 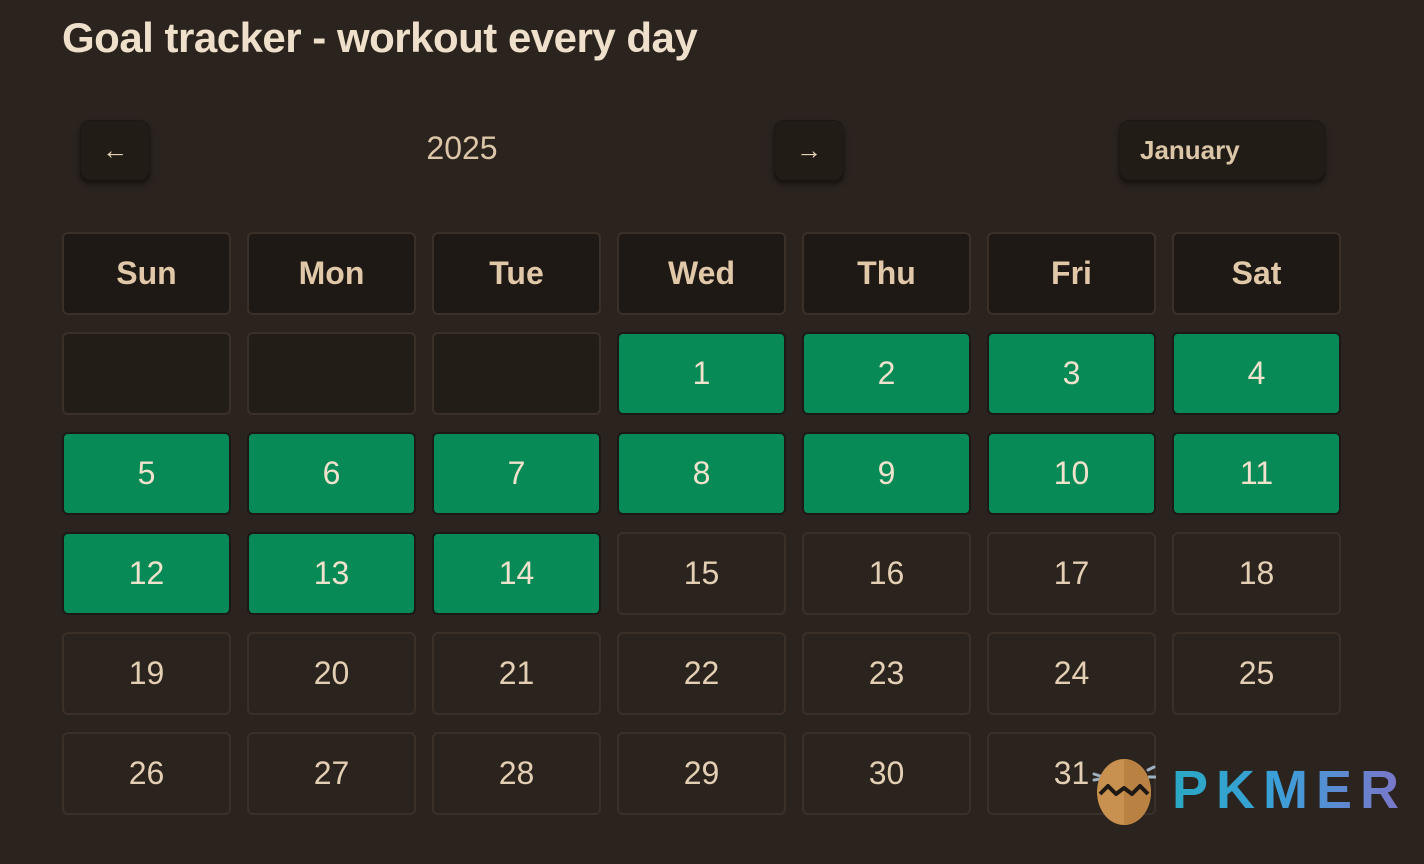 I want to click on next-year-button: →, so click(x=809, y=150).